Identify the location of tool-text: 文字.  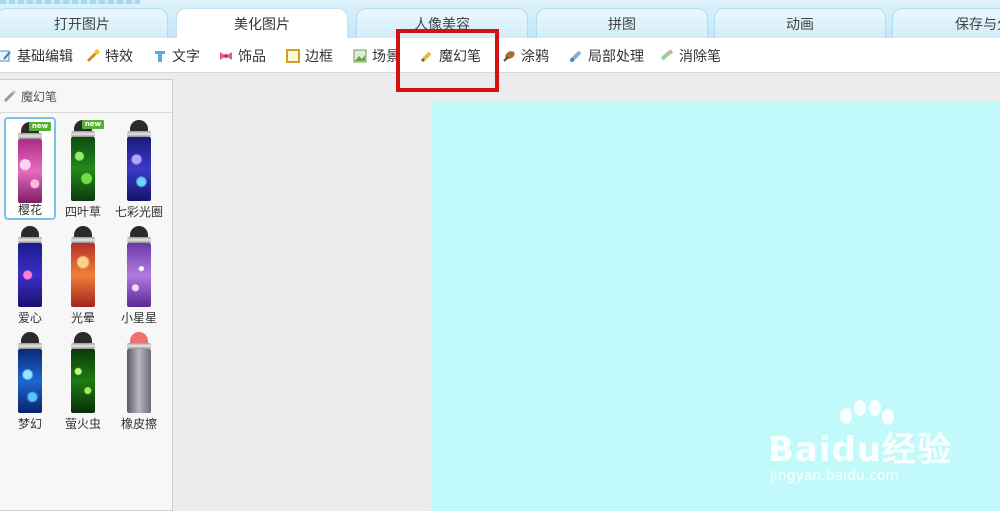
(176, 55).